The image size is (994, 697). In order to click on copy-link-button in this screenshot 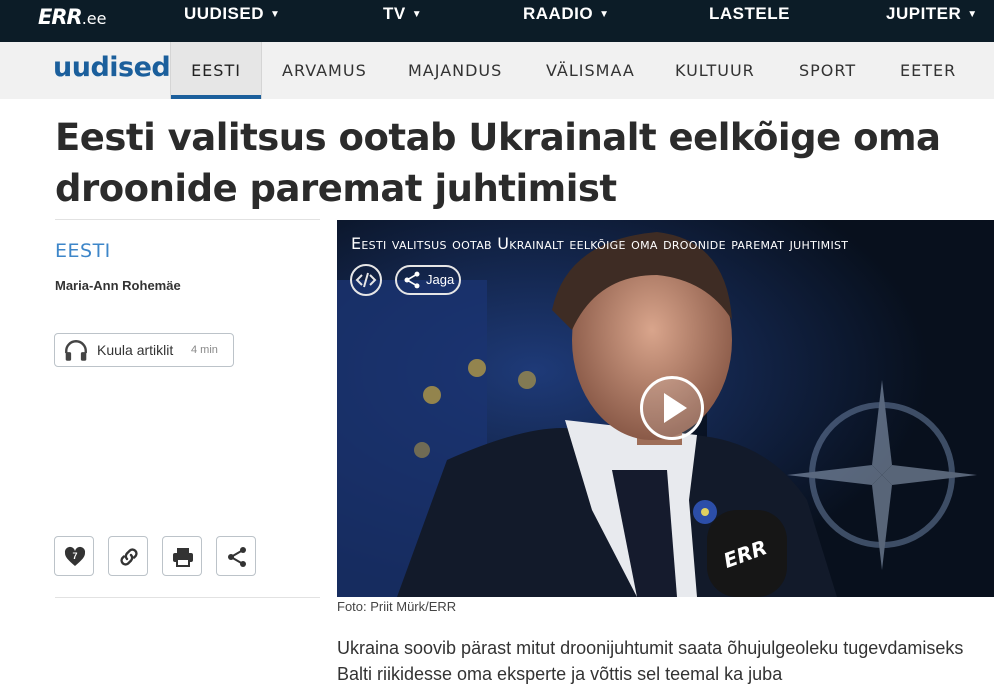, I will do `click(128, 556)`.